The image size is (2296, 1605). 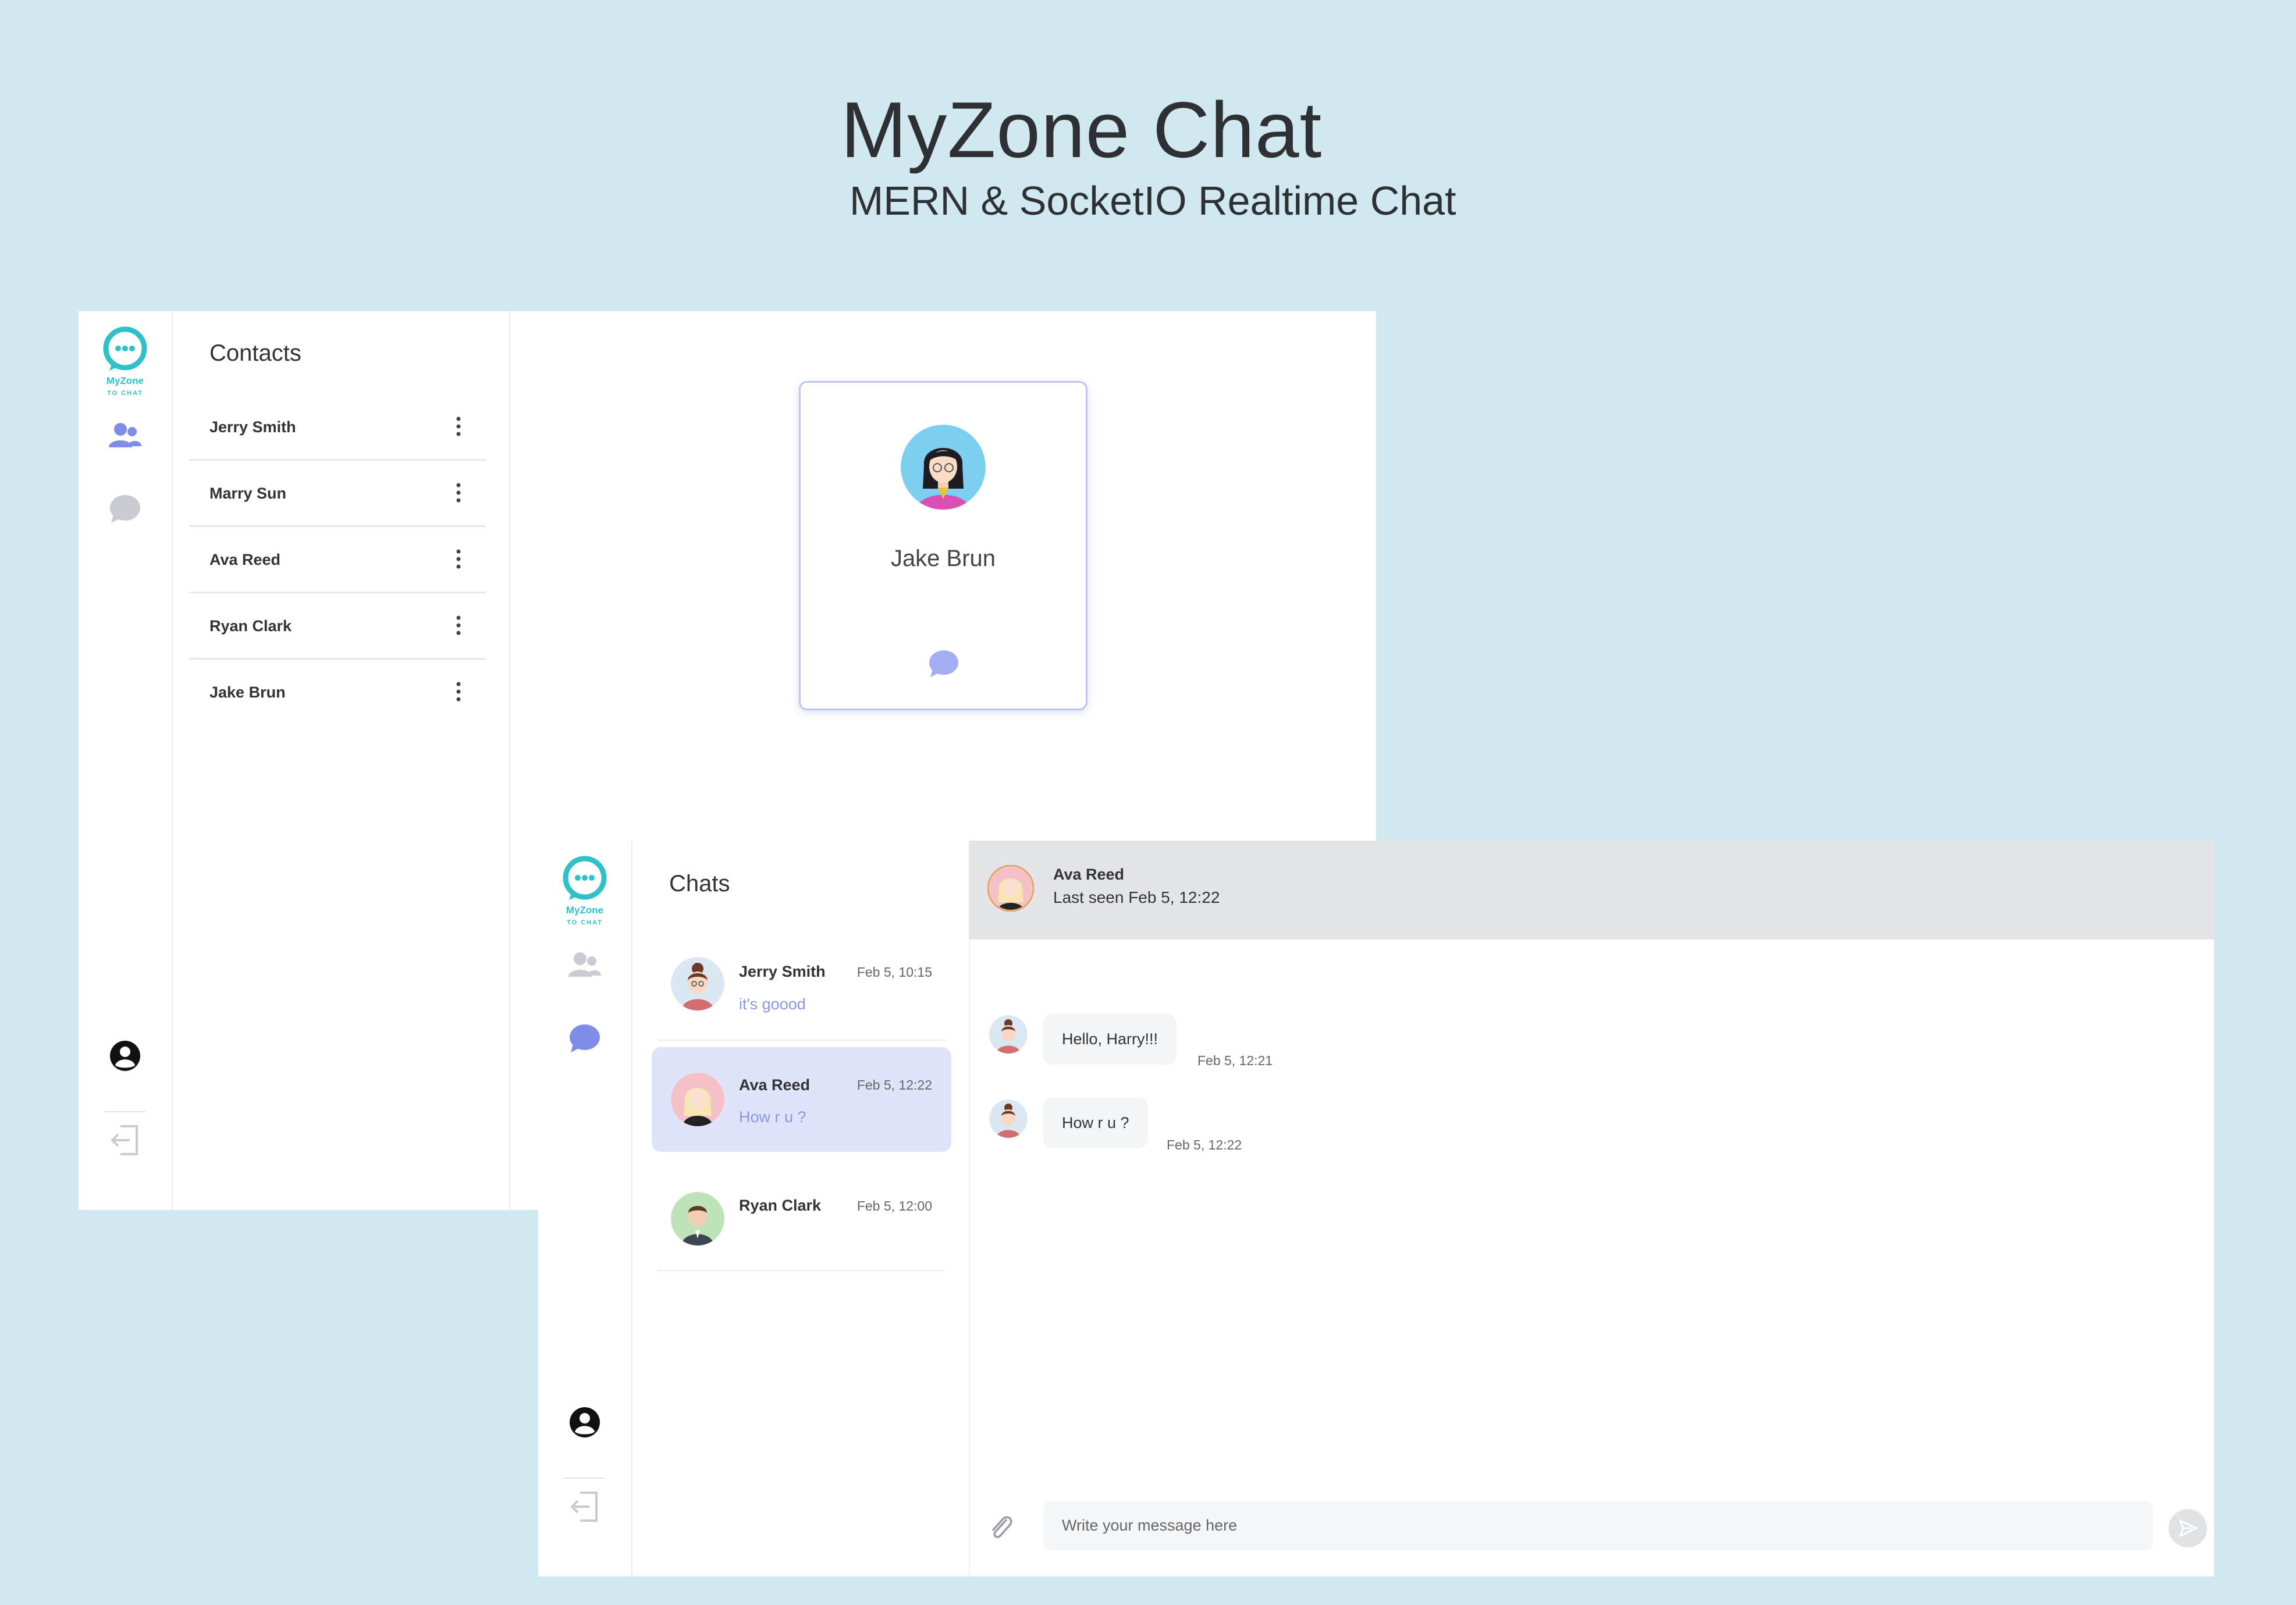 What do you see at coordinates (2188, 1528) in the screenshot?
I see `send-button` at bounding box center [2188, 1528].